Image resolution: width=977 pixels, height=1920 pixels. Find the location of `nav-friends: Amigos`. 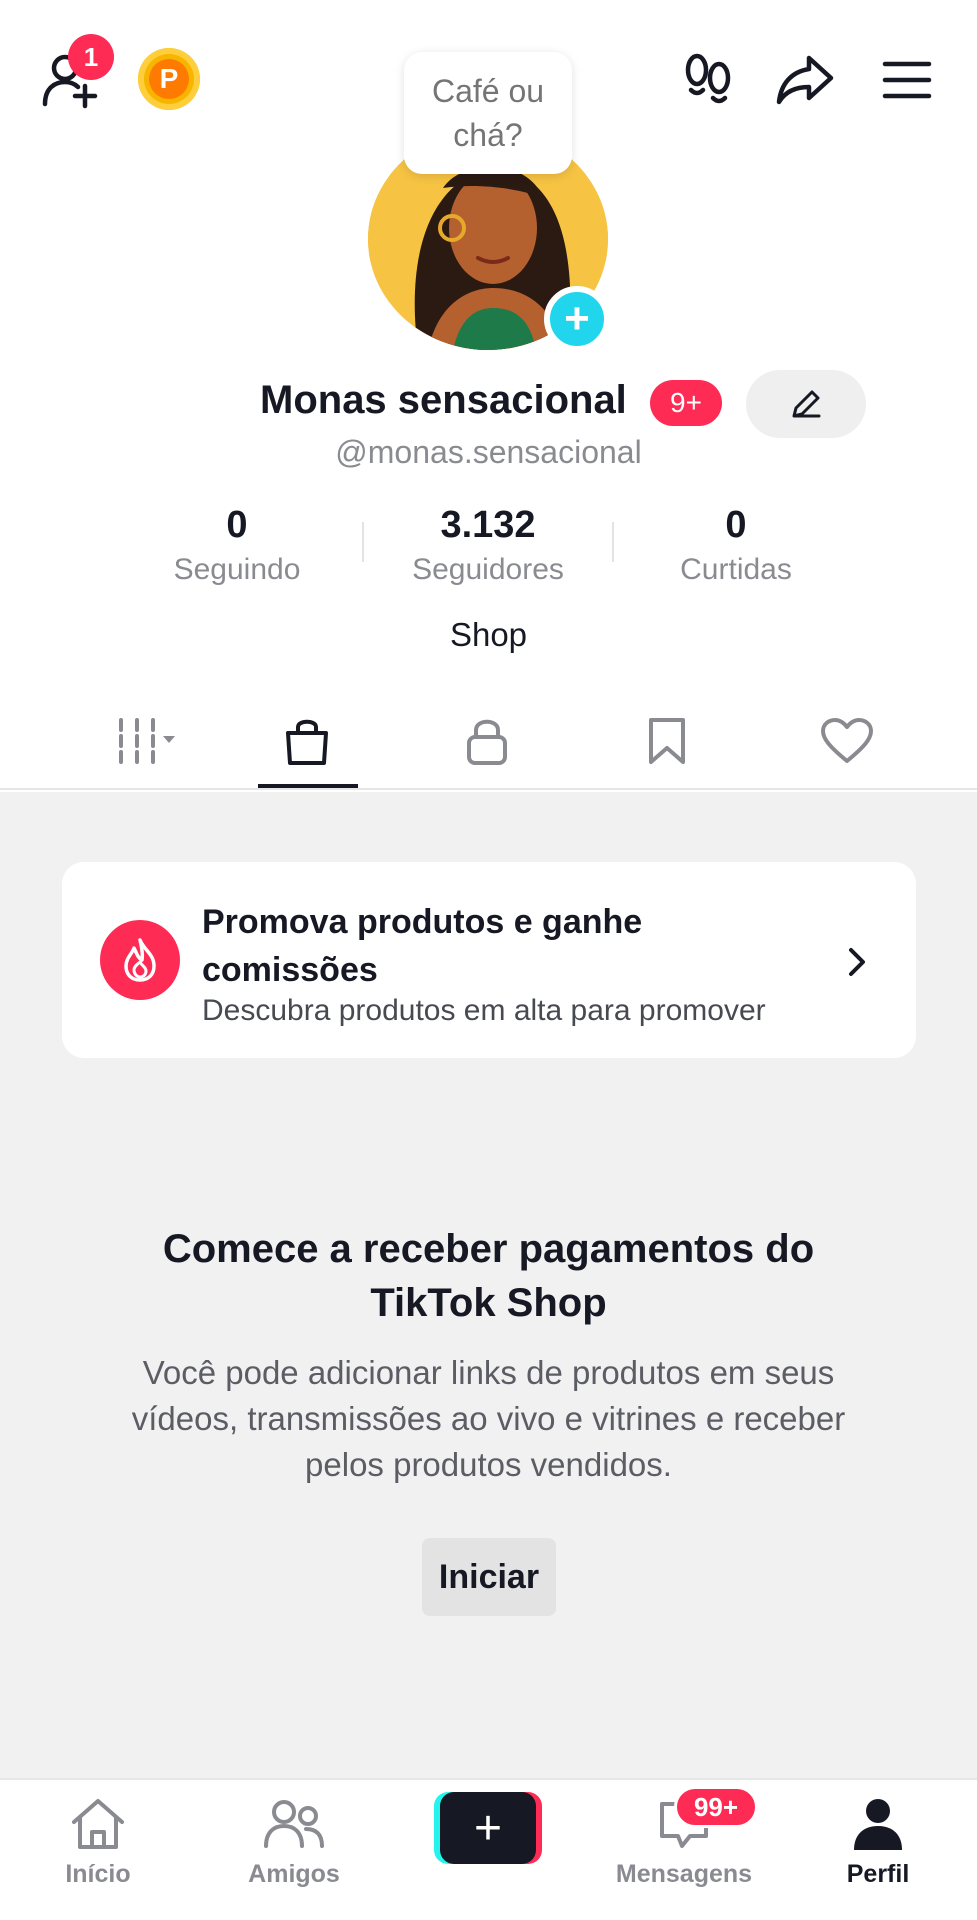

nav-friends: Amigos is located at coordinates (294, 1849).